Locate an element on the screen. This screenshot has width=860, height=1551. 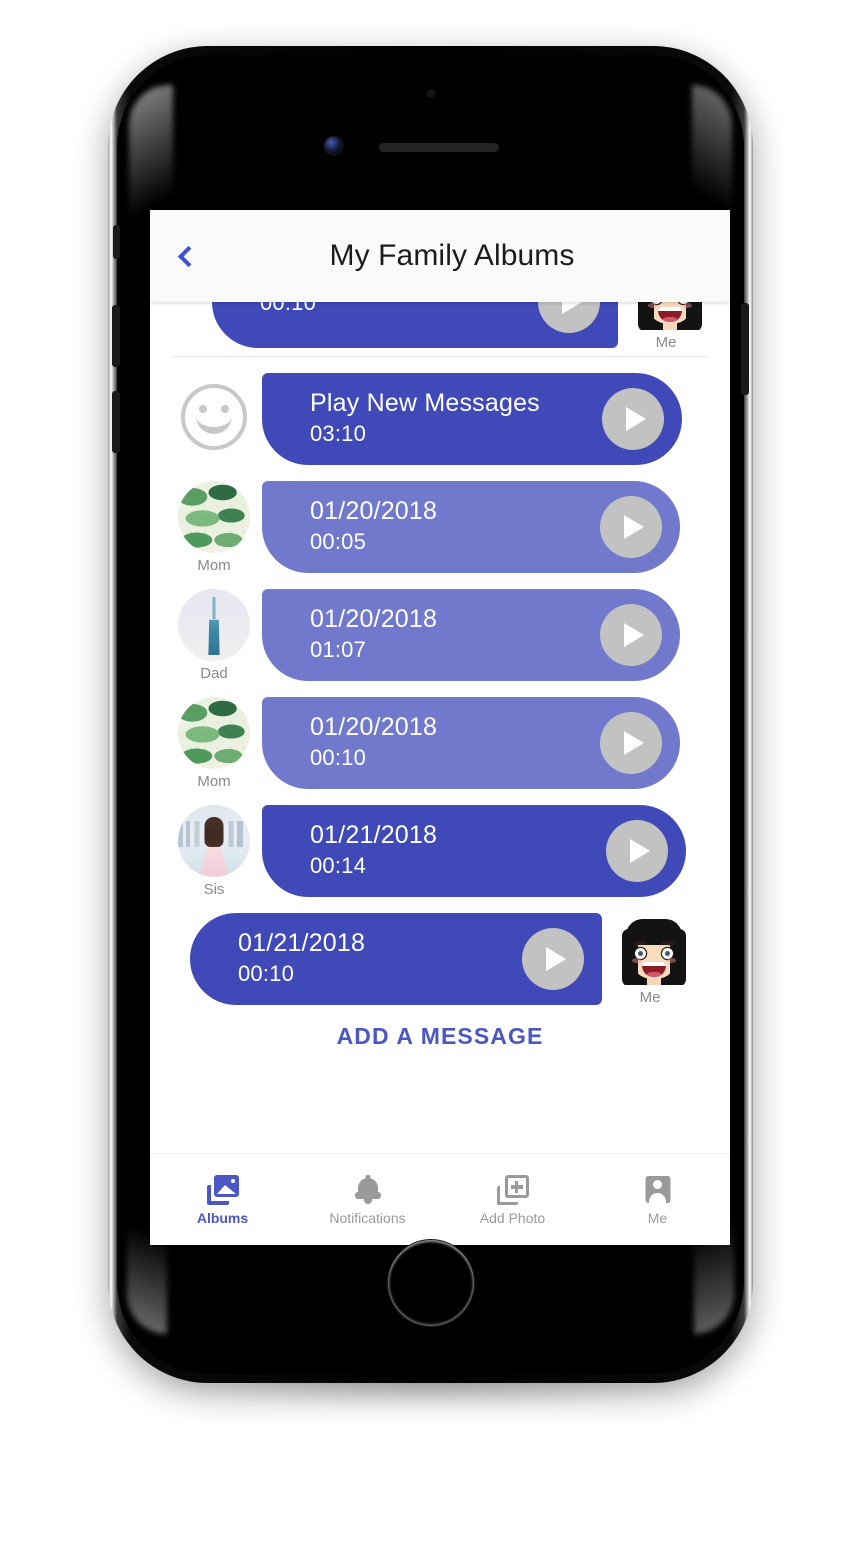
tab-notifications: Notifications is located at coordinates (367, 1200).